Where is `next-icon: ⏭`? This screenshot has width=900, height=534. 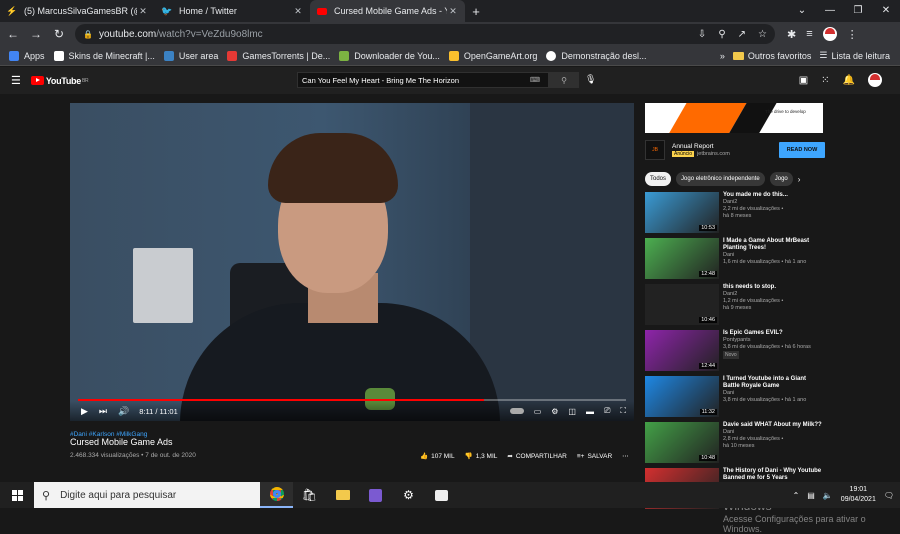
next-icon: ⏭ is located at coordinates (103, 411).